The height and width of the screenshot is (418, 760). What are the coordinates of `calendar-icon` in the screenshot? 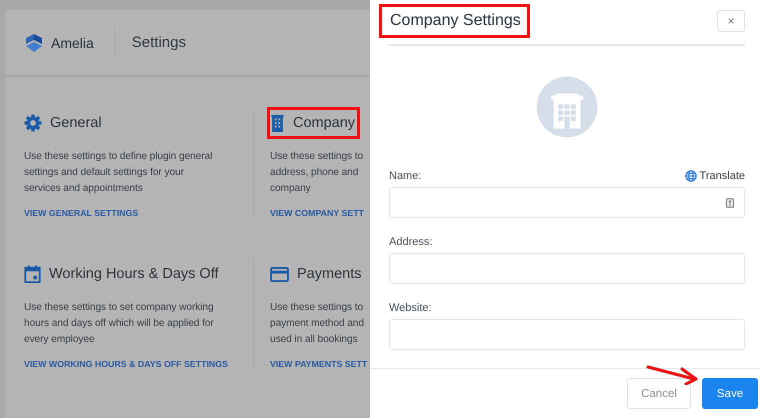 It's located at (32, 274).